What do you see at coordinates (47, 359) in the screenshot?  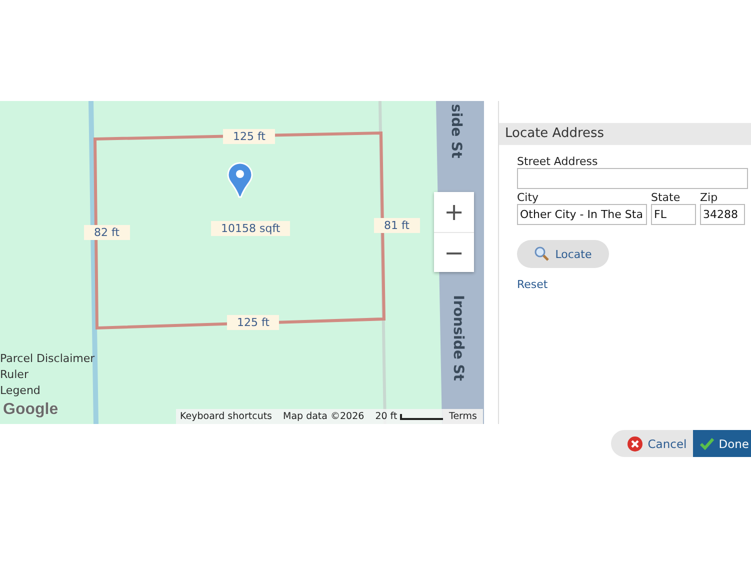 I see `map-link: Parcel Disclaimer` at bounding box center [47, 359].